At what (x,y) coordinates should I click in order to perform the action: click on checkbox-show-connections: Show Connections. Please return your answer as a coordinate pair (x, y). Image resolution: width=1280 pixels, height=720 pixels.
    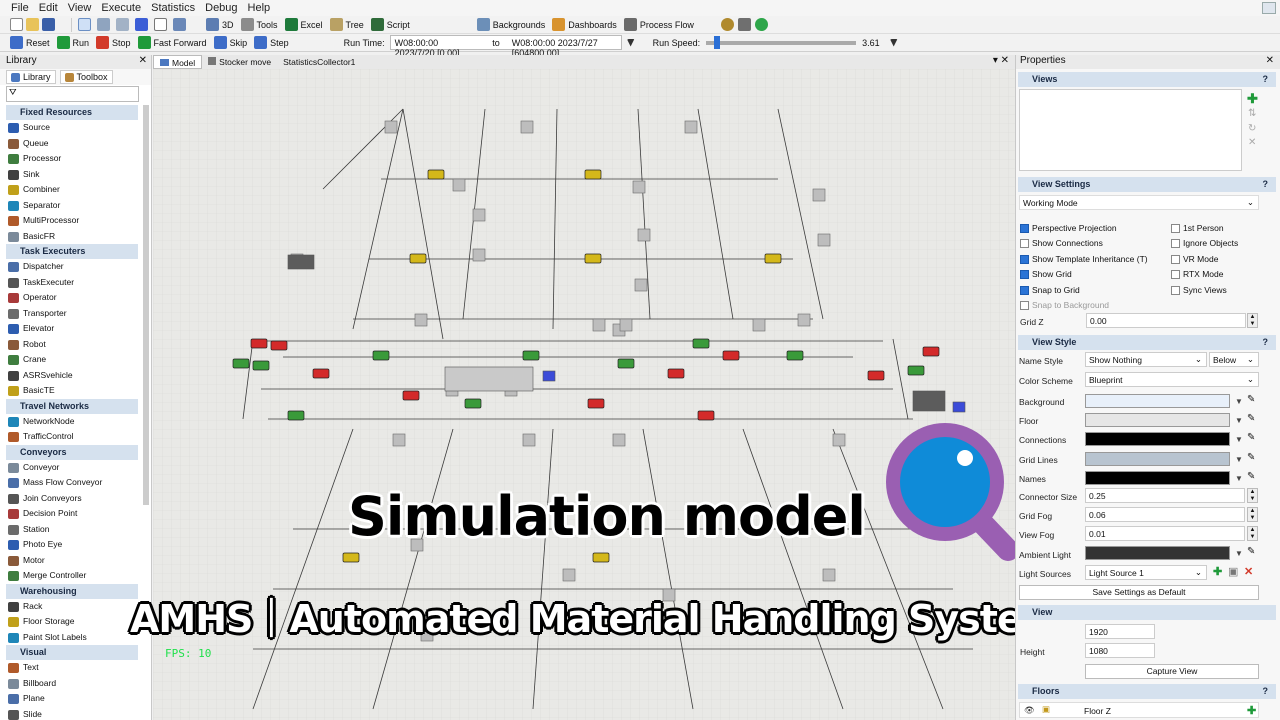
    Looking at the image, I should click on (1061, 243).